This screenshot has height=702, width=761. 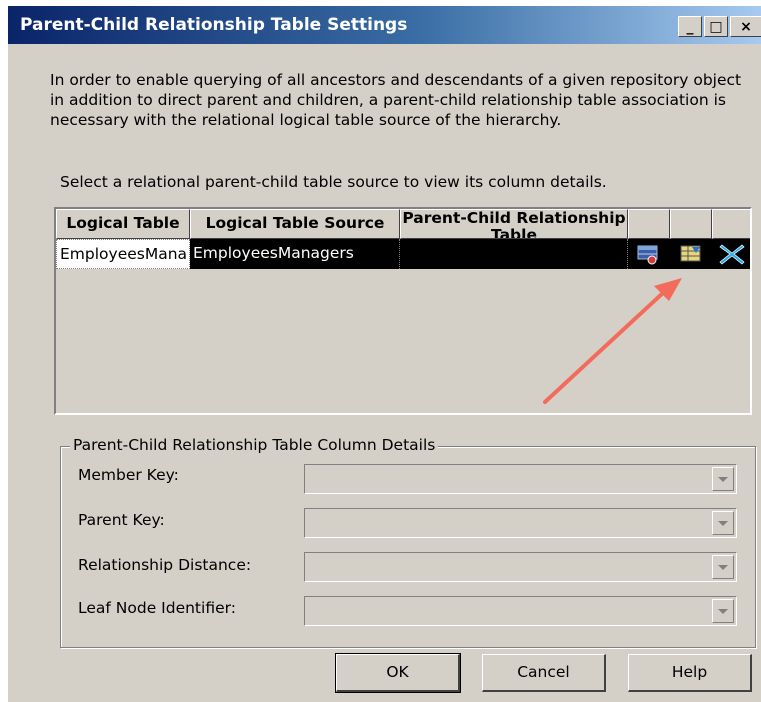 I want to click on column-header-select, so click(x=649, y=224).